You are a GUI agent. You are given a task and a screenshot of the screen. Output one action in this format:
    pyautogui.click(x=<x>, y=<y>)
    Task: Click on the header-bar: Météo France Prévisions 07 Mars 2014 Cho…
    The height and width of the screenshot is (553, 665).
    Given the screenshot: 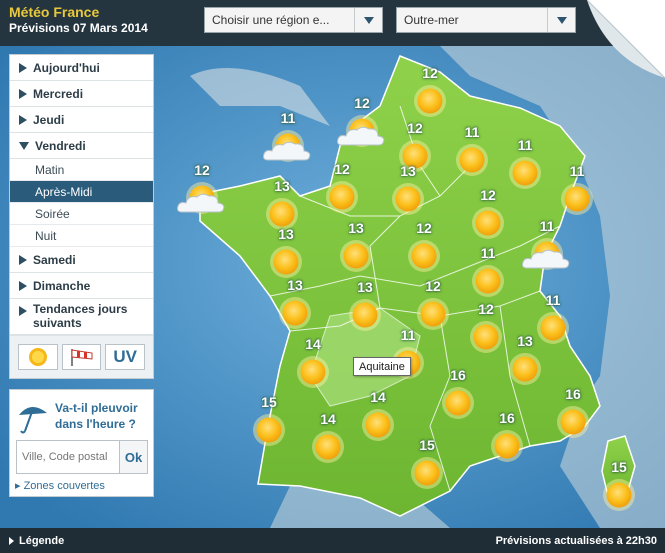 What is the action you would take?
    pyautogui.click(x=332, y=23)
    